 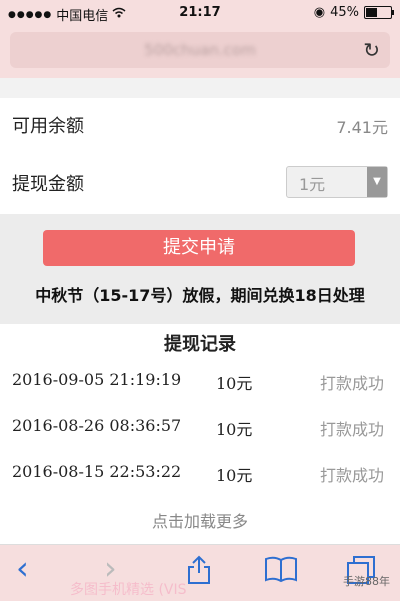 I want to click on share-icon, so click(x=199, y=573).